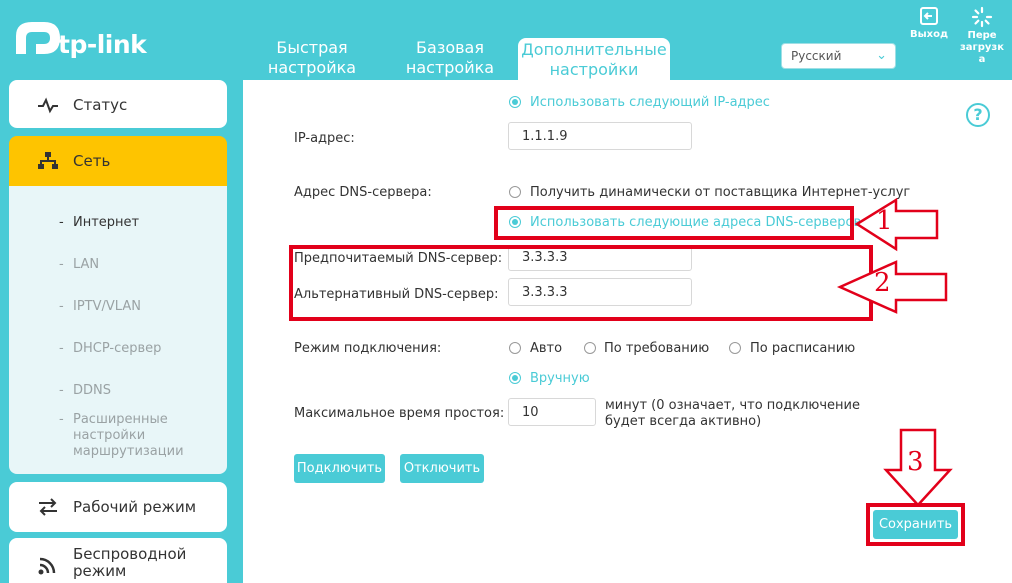  What do you see at coordinates (896, 224) in the screenshot?
I see `arrow-1-icon` at bounding box center [896, 224].